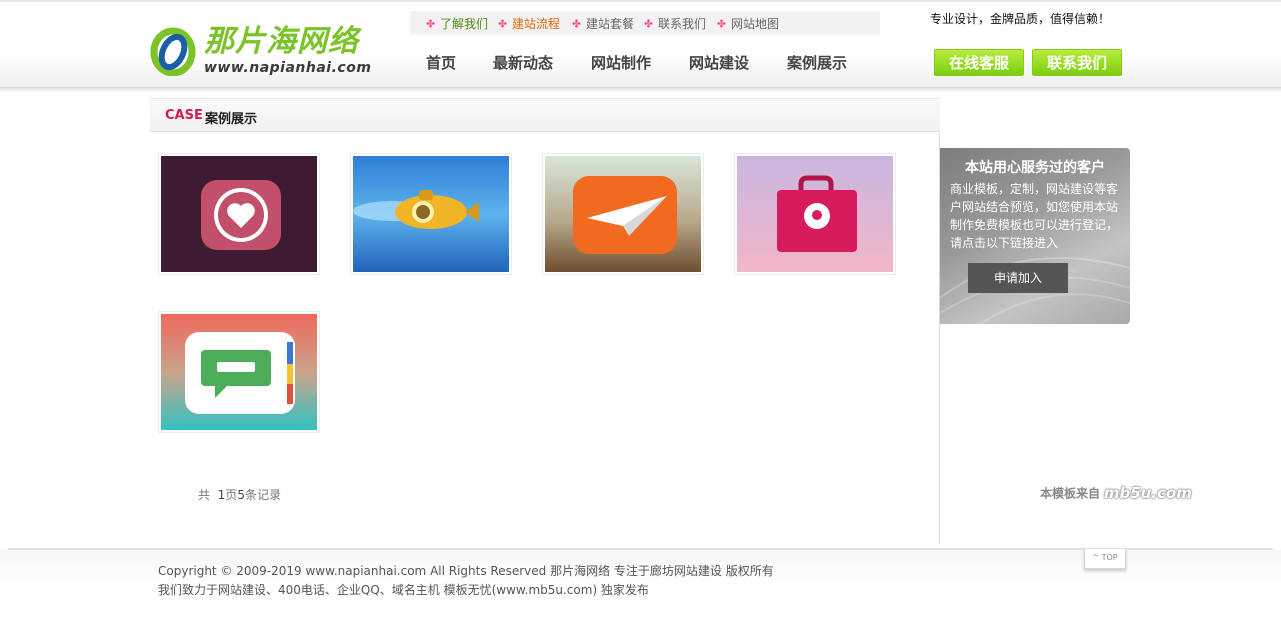 This screenshot has width=1281, height=628. What do you see at coordinates (523, 62) in the screenshot?
I see `nav-news: 最新动态` at bounding box center [523, 62].